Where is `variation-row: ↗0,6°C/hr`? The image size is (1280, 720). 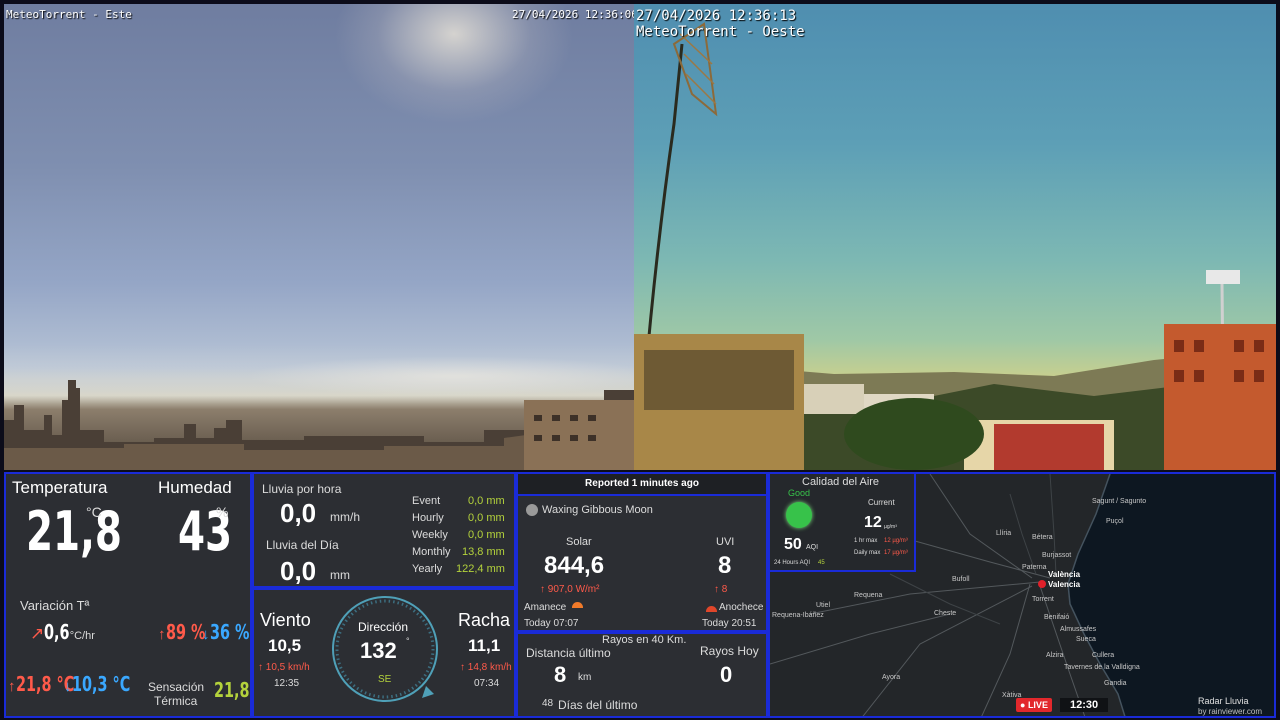
variation-row: ↗0,6°C/hr is located at coordinates (62, 632).